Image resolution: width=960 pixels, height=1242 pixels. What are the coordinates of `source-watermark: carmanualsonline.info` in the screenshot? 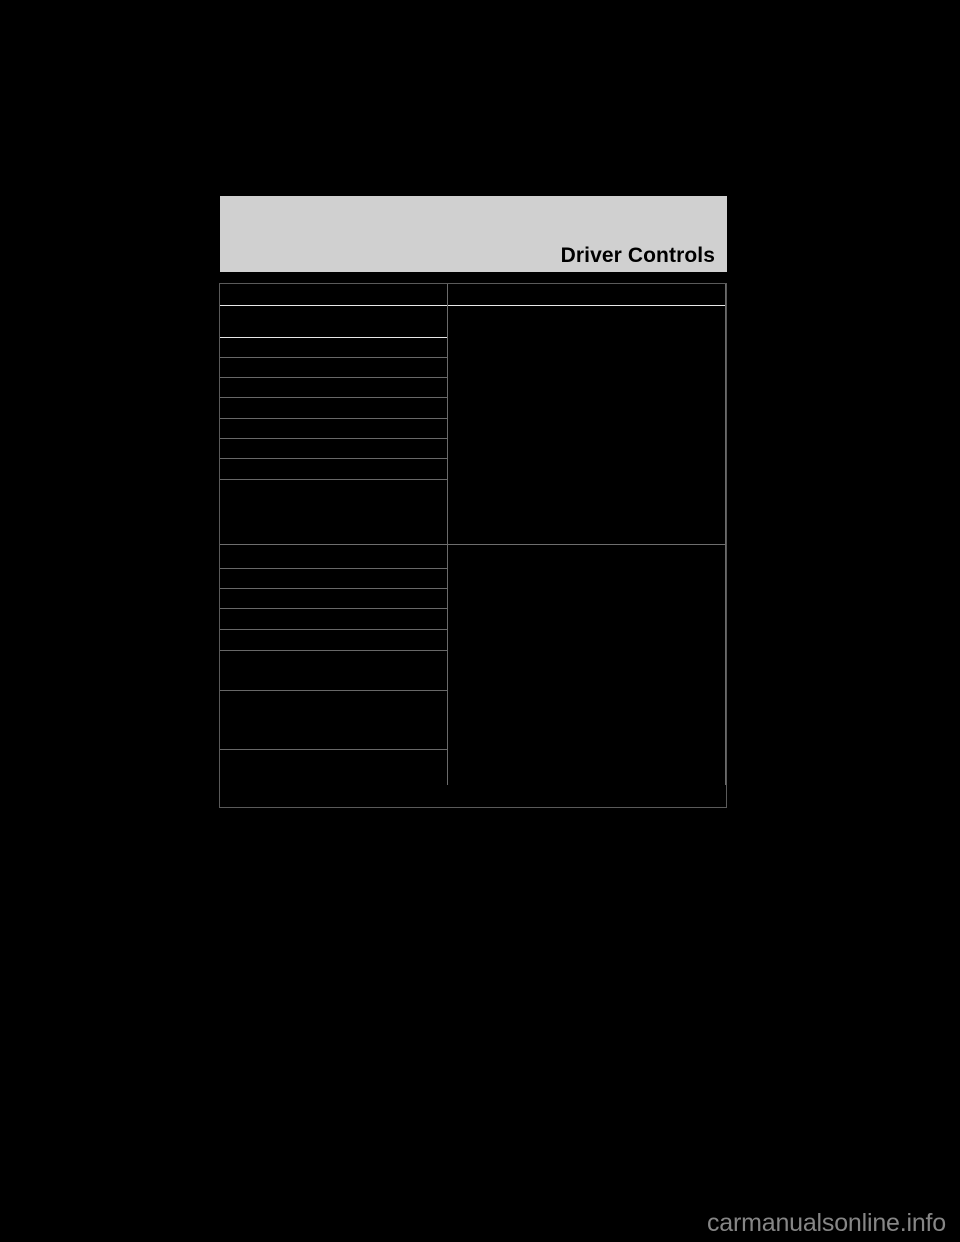 It's located at (826, 1223).